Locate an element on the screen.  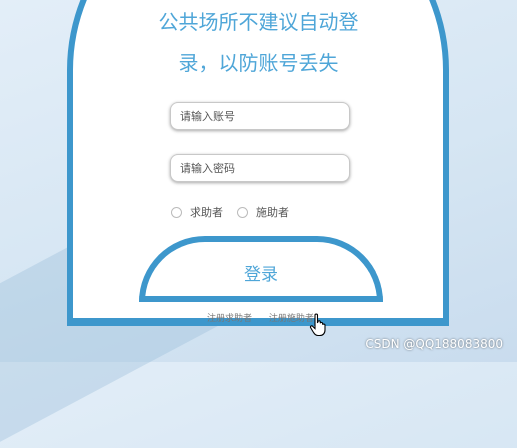
login-button: 登录 is located at coordinates (261, 269).